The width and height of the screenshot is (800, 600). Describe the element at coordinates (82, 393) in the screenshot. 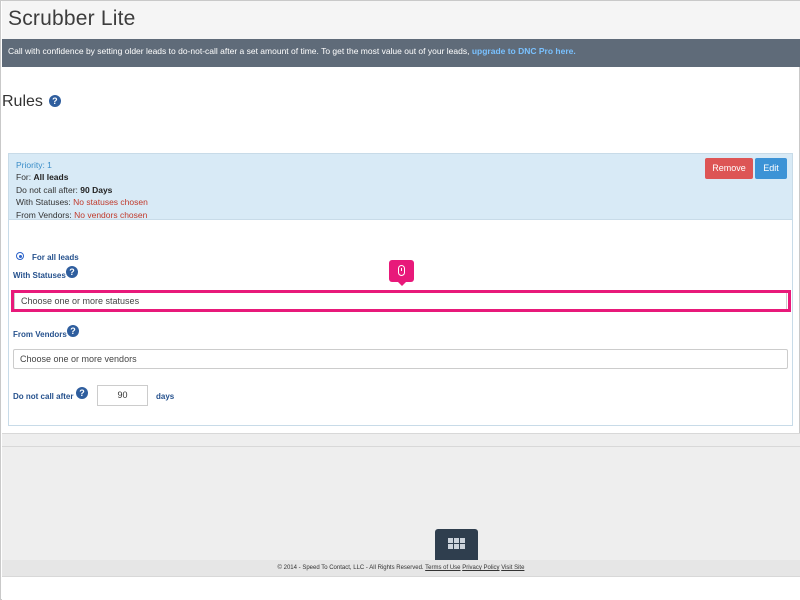

I see `dnc-help-icon: ?` at that location.